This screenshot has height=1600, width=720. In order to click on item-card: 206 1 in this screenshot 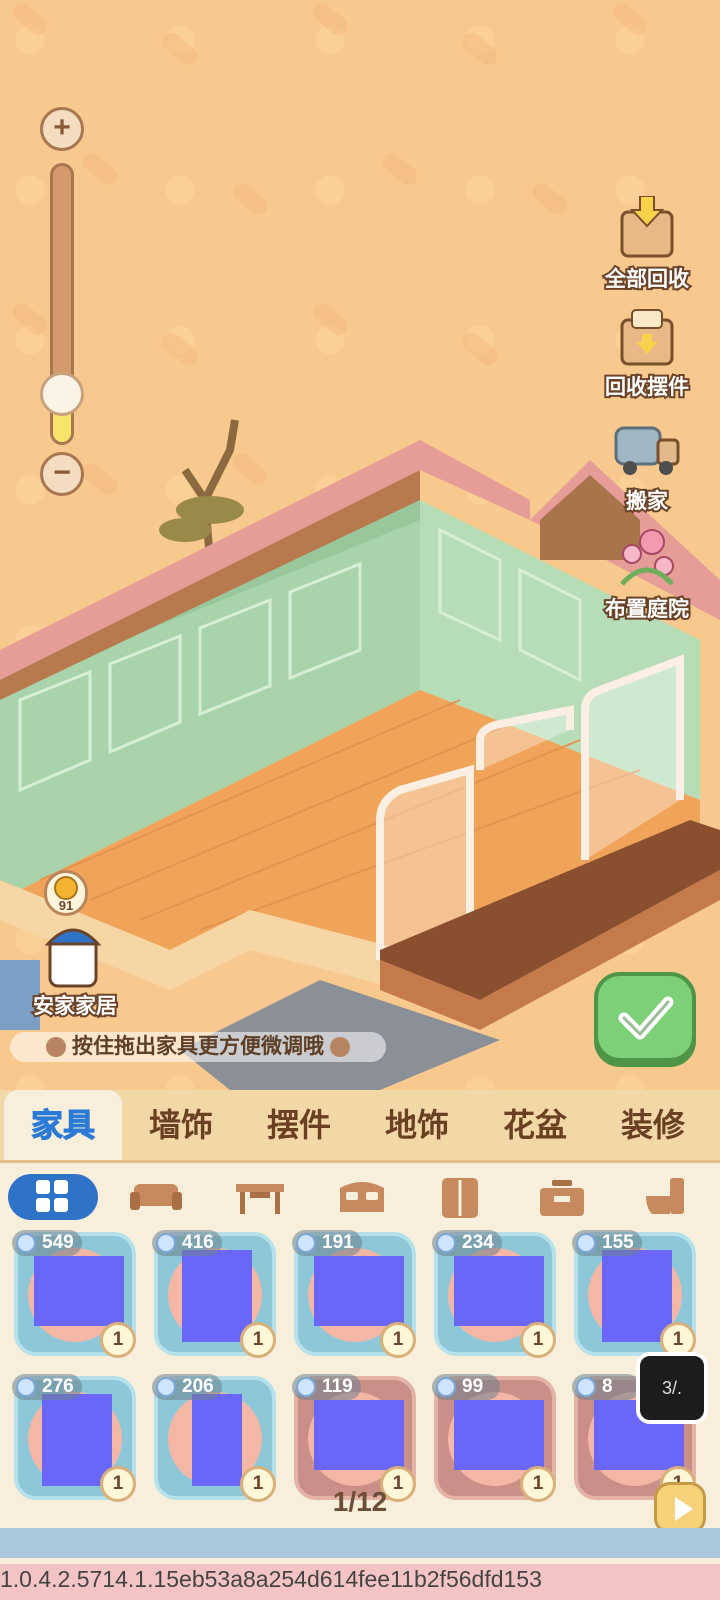, I will do `click(214, 1438)`.